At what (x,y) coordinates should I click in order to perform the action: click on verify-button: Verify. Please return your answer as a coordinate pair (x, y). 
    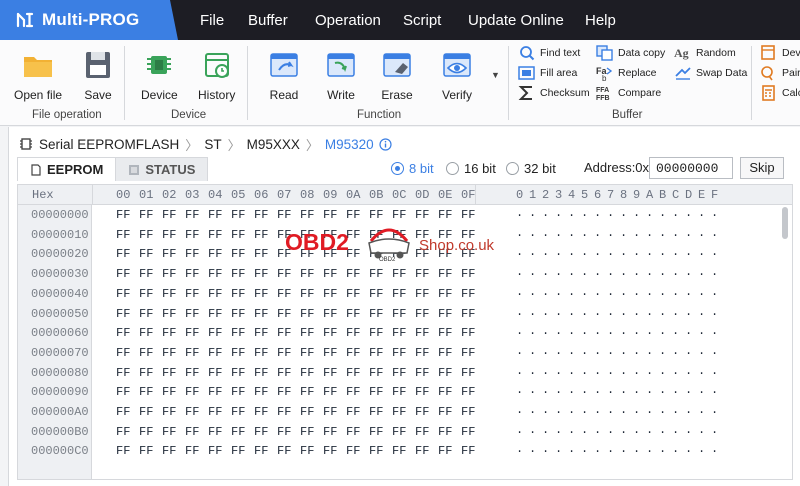
    Looking at the image, I should click on (457, 76).